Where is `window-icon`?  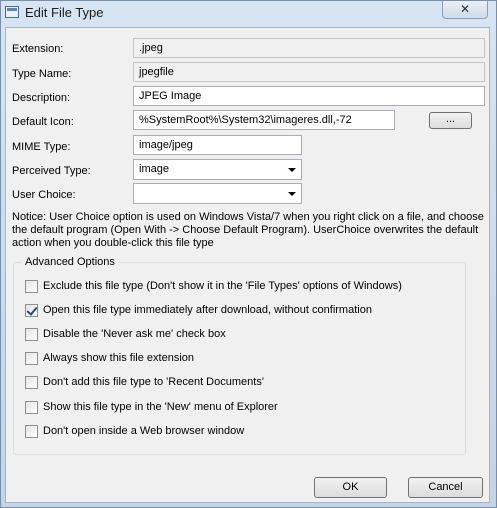 window-icon is located at coordinates (12, 12).